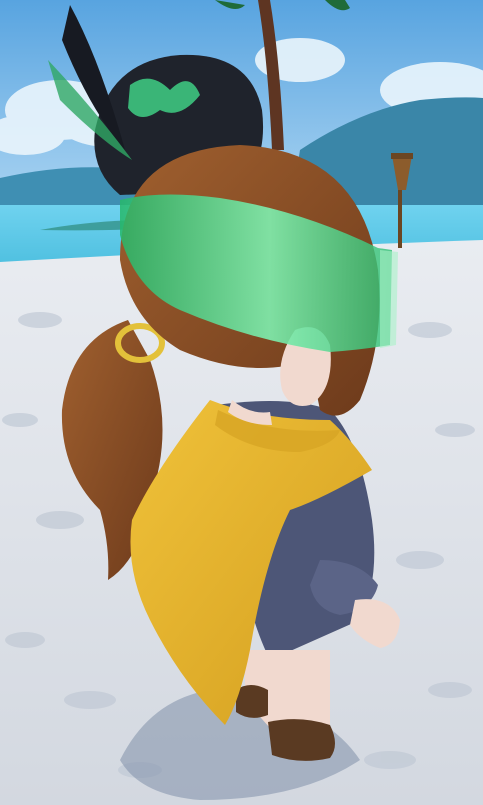 The width and height of the screenshot is (483, 805). Describe the element at coordinates (389, 299) in the screenshot. I see `visor-edge` at that location.